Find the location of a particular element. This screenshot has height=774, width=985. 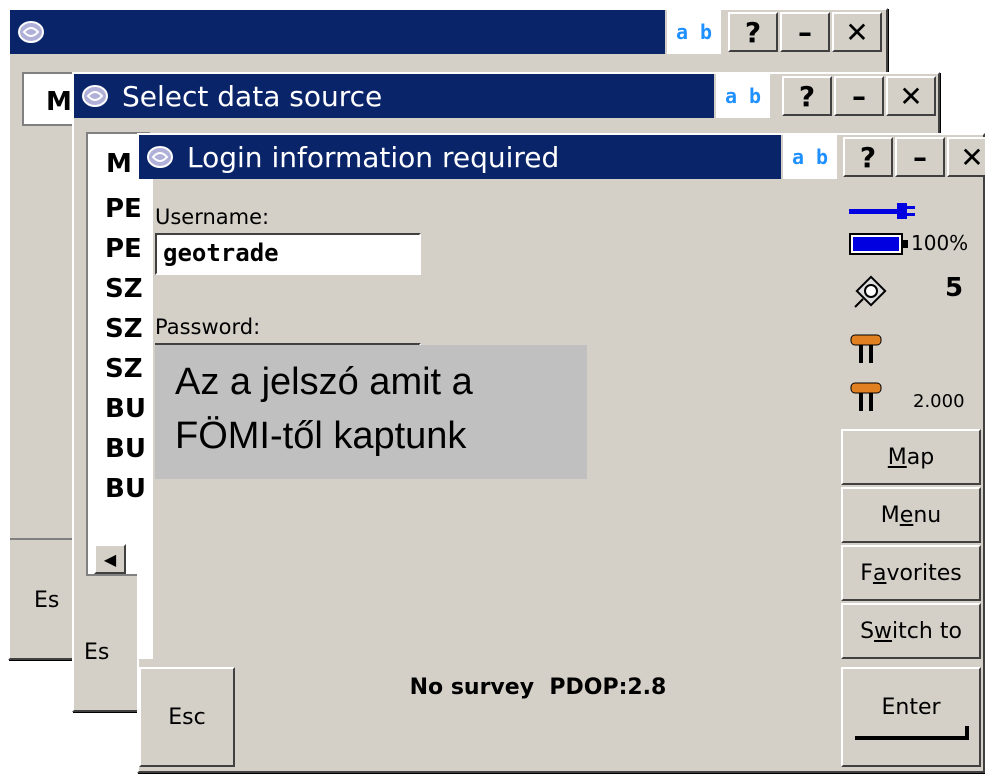

password-label: Password: is located at coordinates (208, 327).